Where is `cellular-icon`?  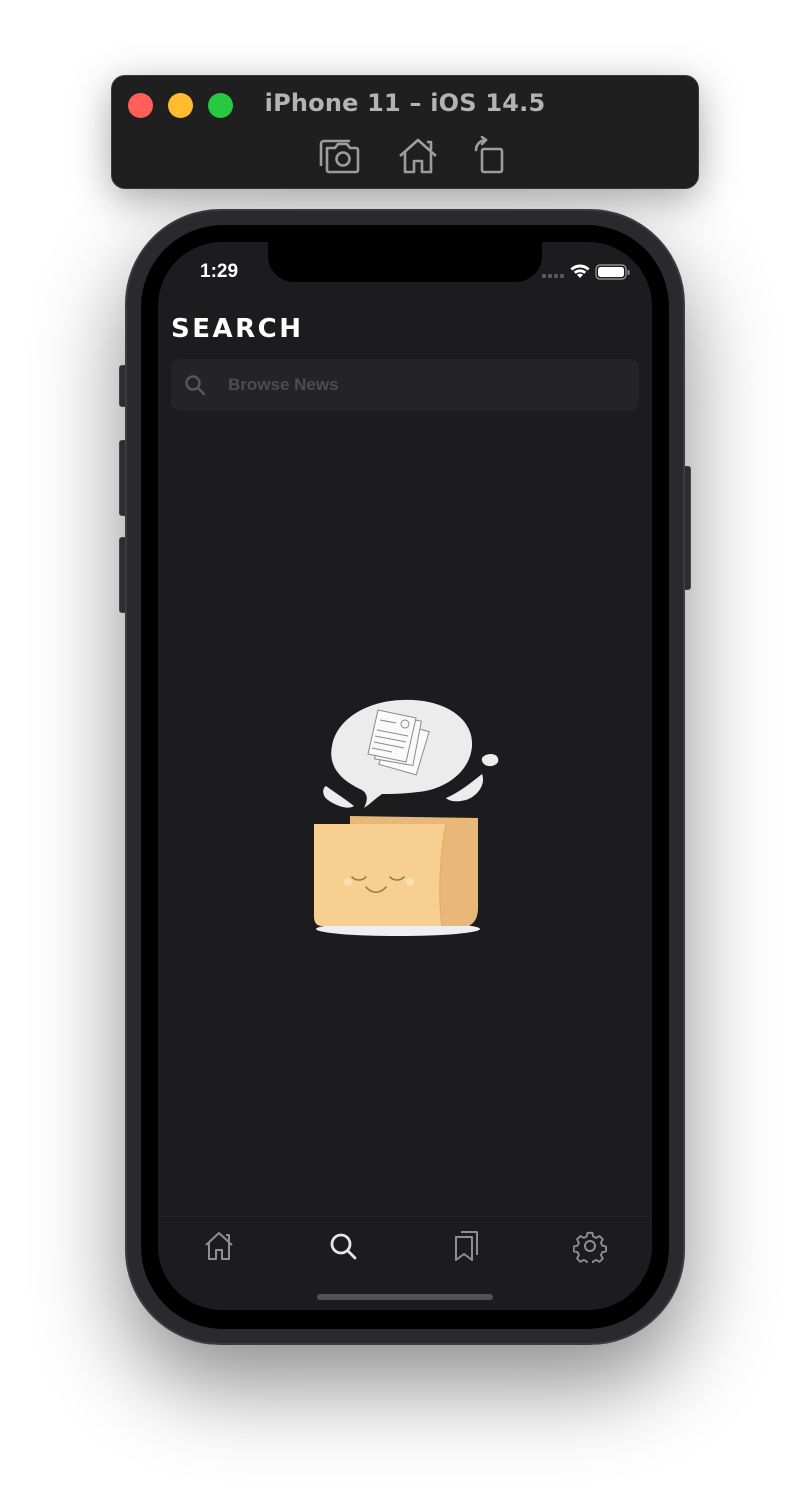 cellular-icon is located at coordinates (553, 276).